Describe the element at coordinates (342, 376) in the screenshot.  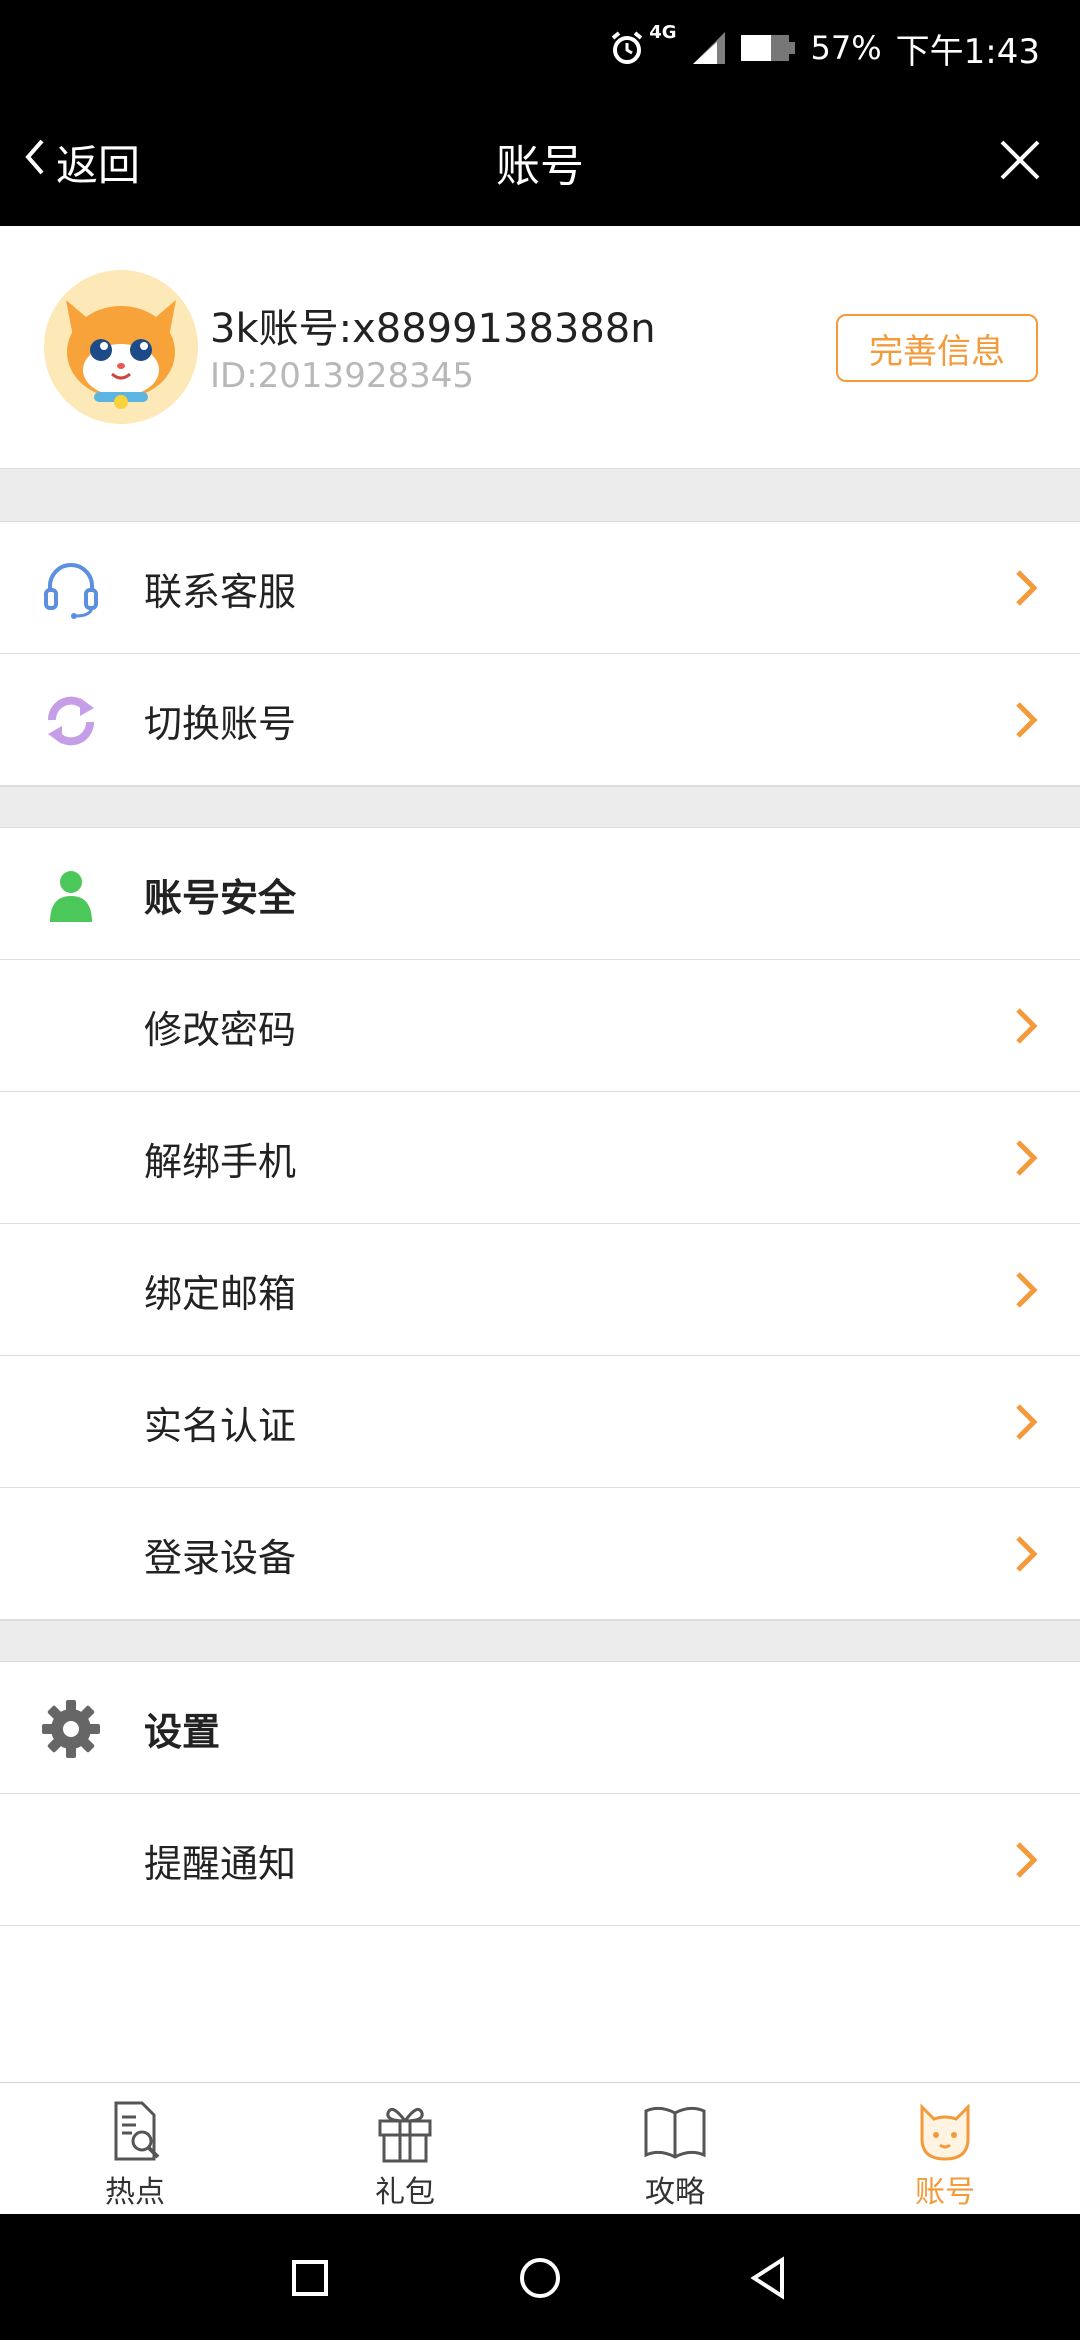
I see `account-id: ID:2013928345` at that location.